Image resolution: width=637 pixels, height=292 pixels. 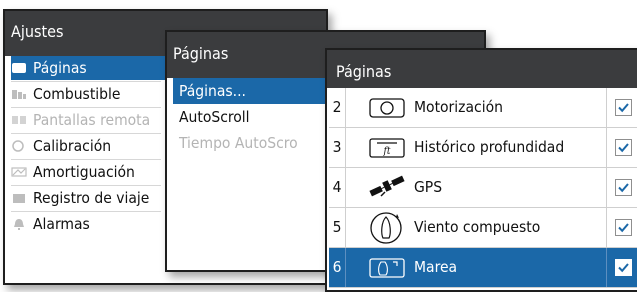 I want to click on page-row-motorizacion: 2 Motorización, so click(x=483, y=108).